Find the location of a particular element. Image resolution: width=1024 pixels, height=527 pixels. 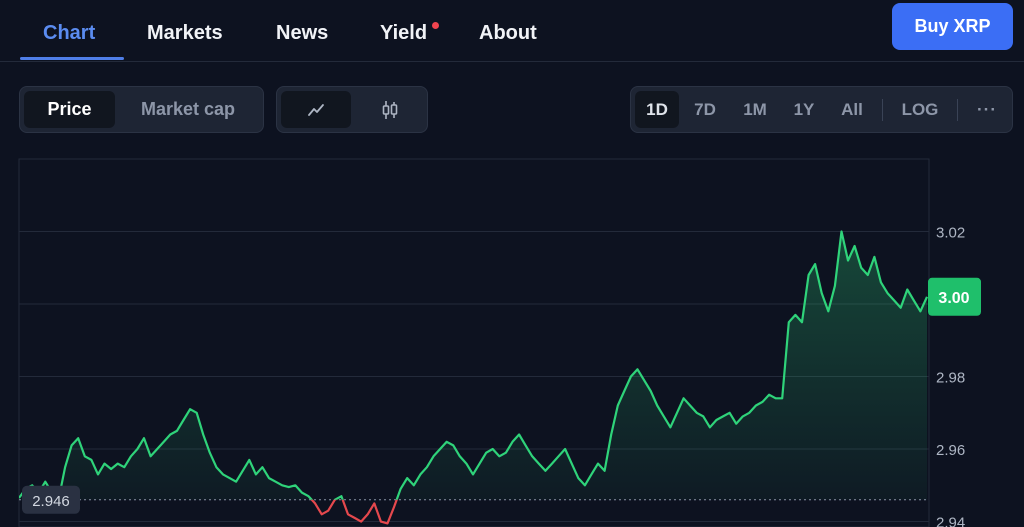

y-tick-label: 3.02 is located at coordinates (950, 233).